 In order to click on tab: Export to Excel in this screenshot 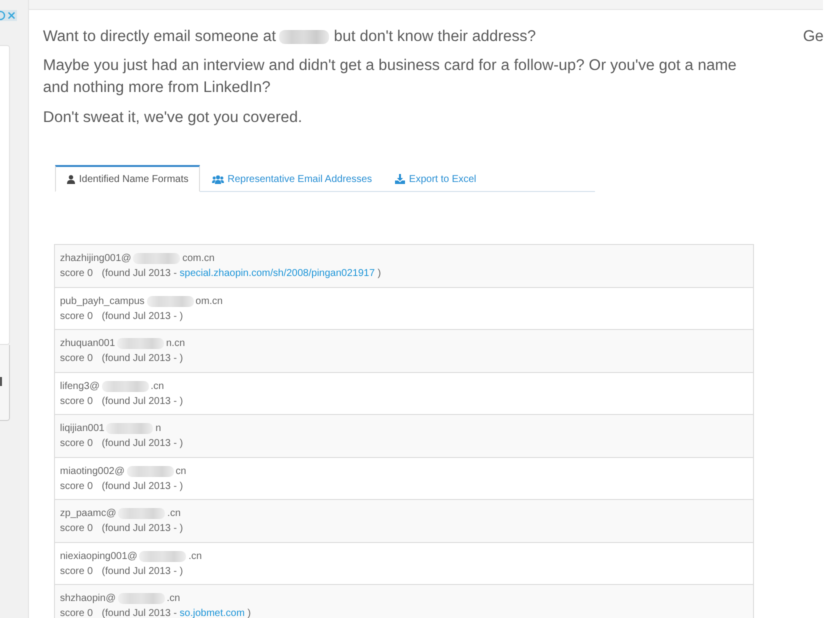, I will do `click(435, 178)`.